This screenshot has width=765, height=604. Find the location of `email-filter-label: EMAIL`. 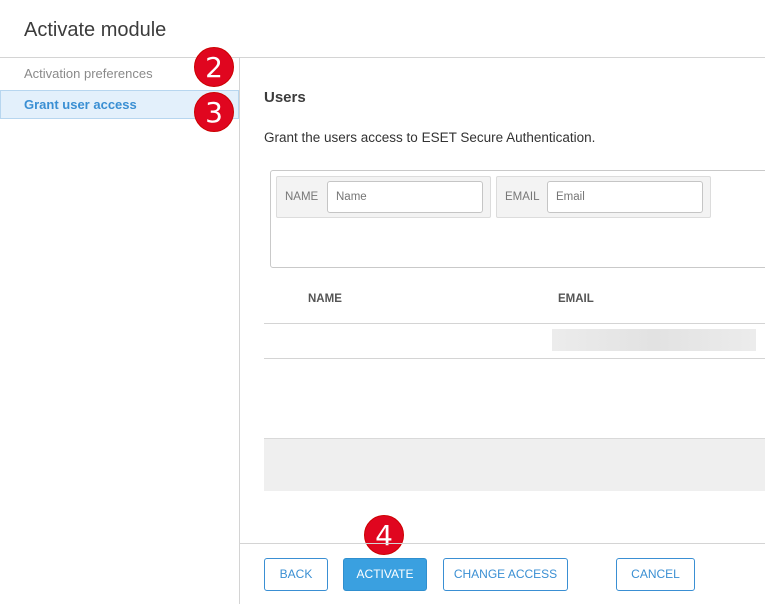

email-filter-label: EMAIL is located at coordinates (522, 197).